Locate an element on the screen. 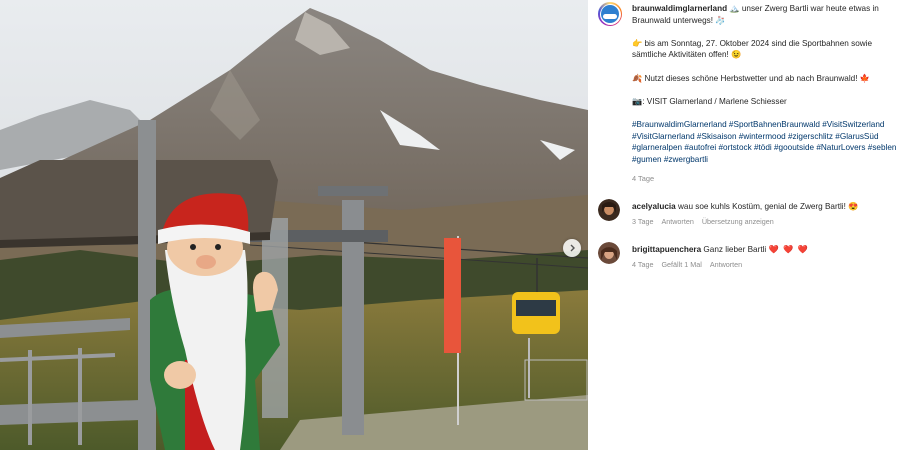 The height and width of the screenshot is (450, 900). comment-text: Ganz lieber Bartli is located at coordinates (735, 249).